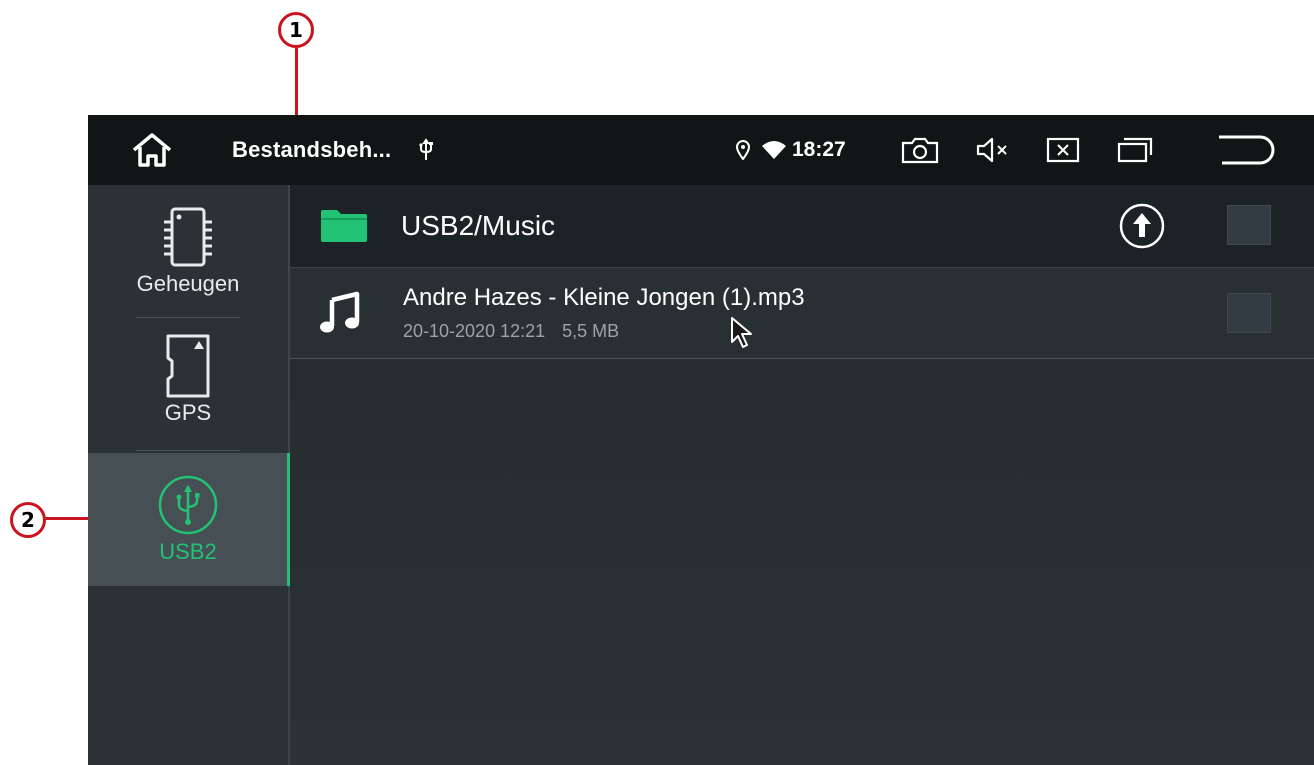 Image resolution: width=1314 pixels, height=765 pixels. Describe the element at coordinates (478, 225) in the screenshot. I see `current-path: USB2/Music` at that location.